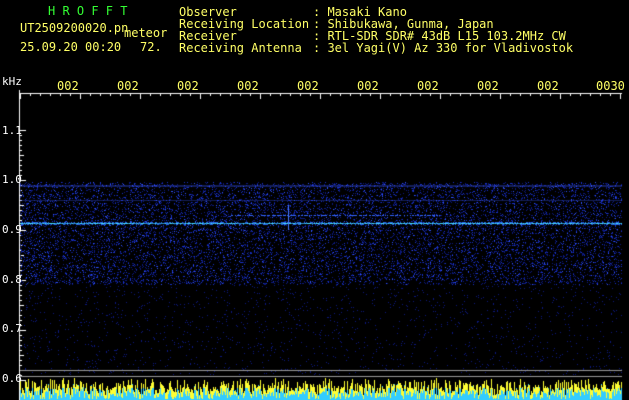  Describe the element at coordinates (240, 48) in the screenshot. I see `antenna-label: Receiving Antenna` at that location.